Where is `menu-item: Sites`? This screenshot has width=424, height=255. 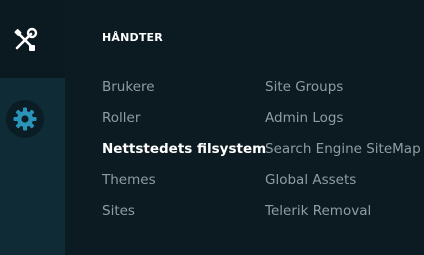
menu-item: Sites is located at coordinates (118, 211).